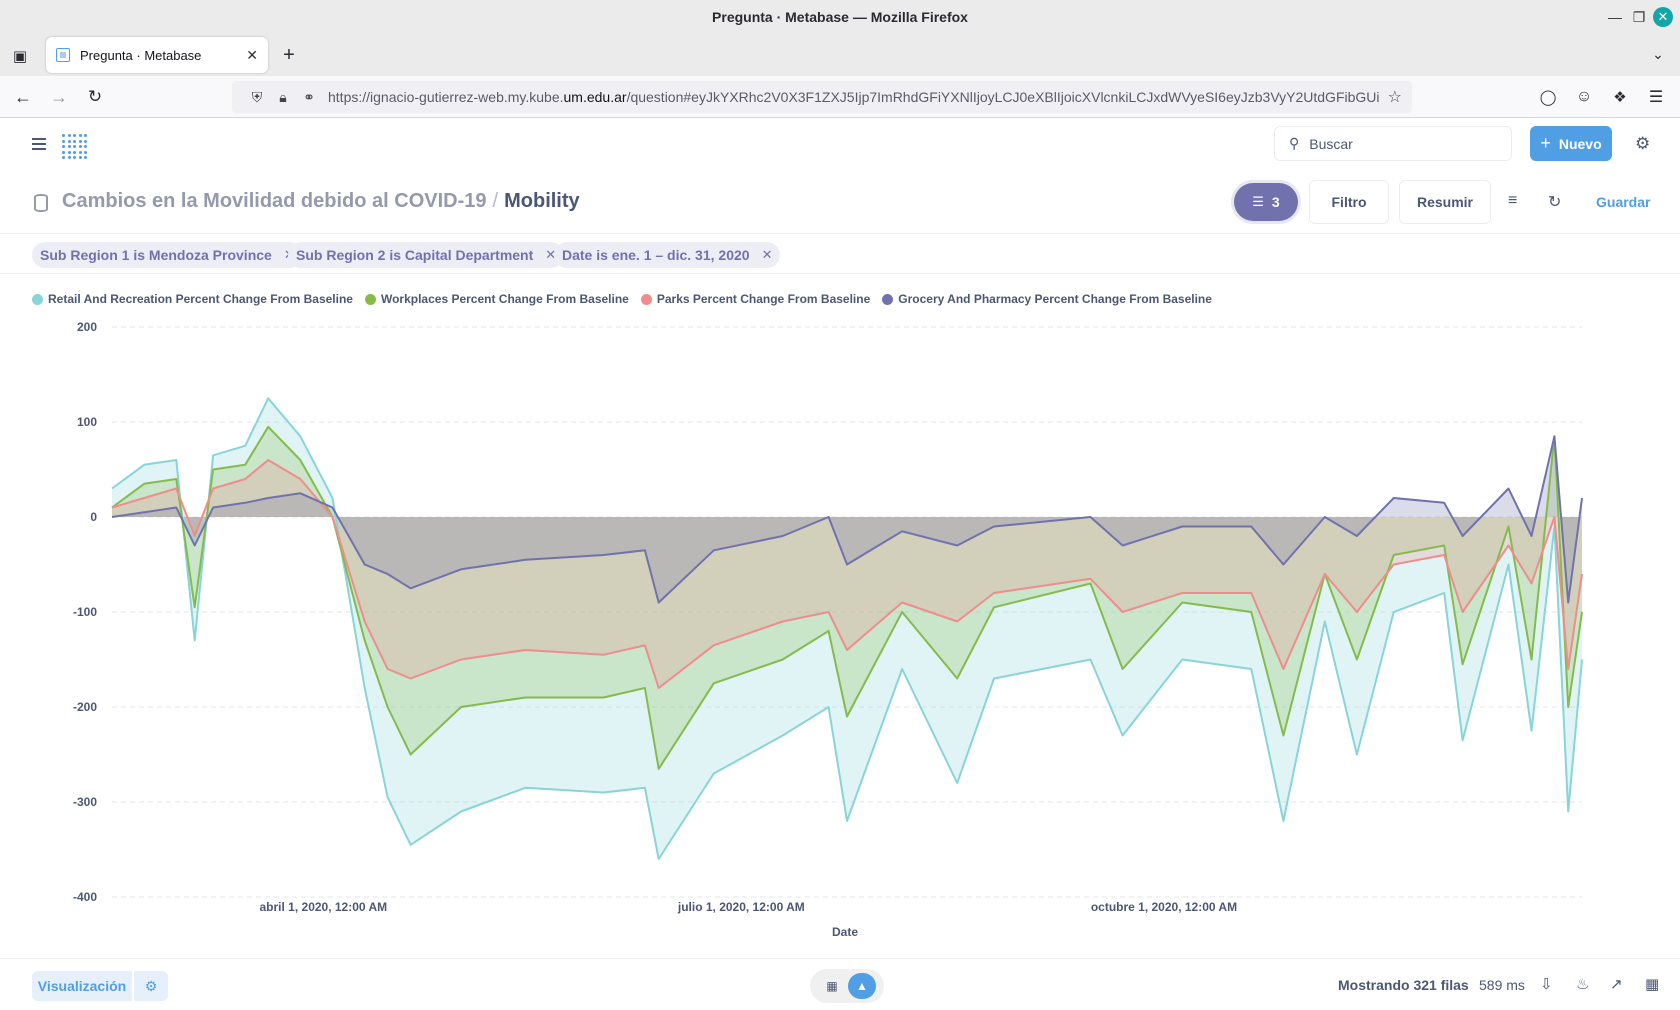 The height and width of the screenshot is (1010, 1680). What do you see at coordinates (1584, 97) in the screenshot?
I see `account-icon: ☺` at bounding box center [1584, 97].